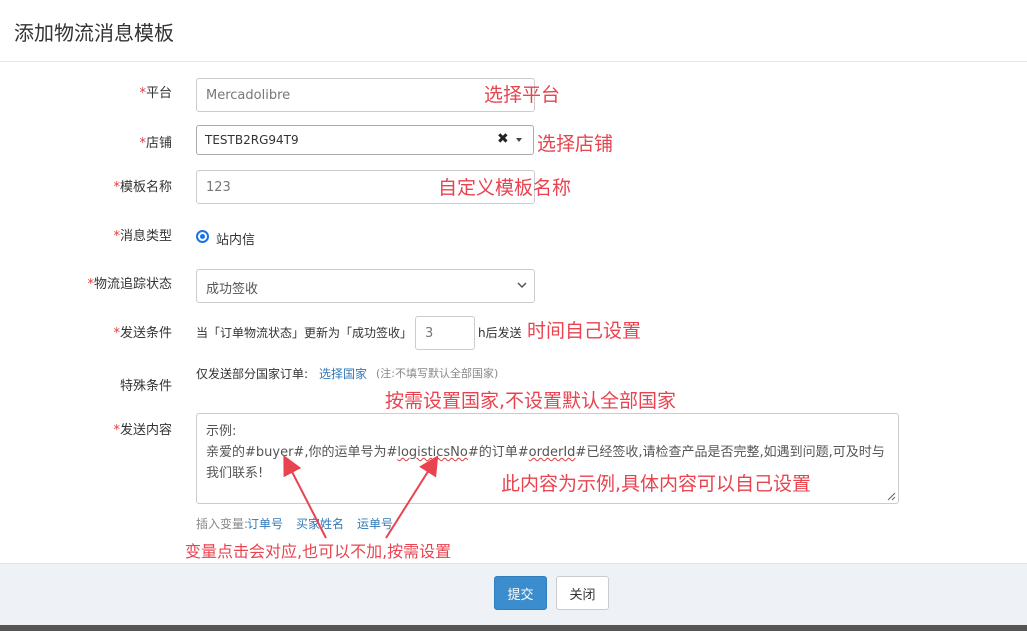 The height and width of the screenshot is (631, 1027). Describe the element at coordinates (582, 593) in the screenshot. I see `close-button: 关闭` at that location.